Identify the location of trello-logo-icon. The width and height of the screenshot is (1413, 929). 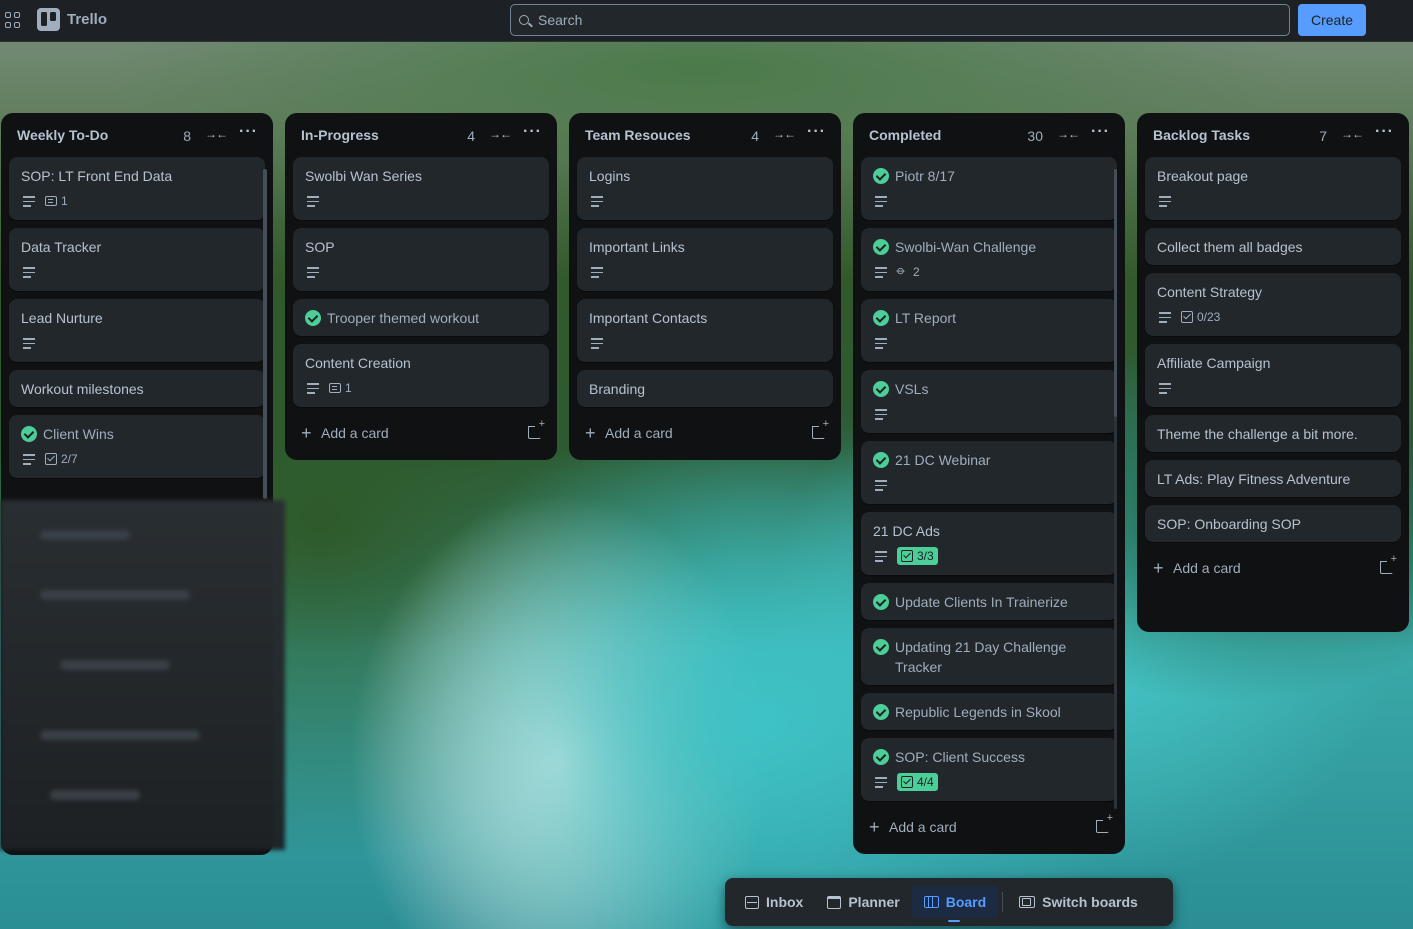
(48, 19).